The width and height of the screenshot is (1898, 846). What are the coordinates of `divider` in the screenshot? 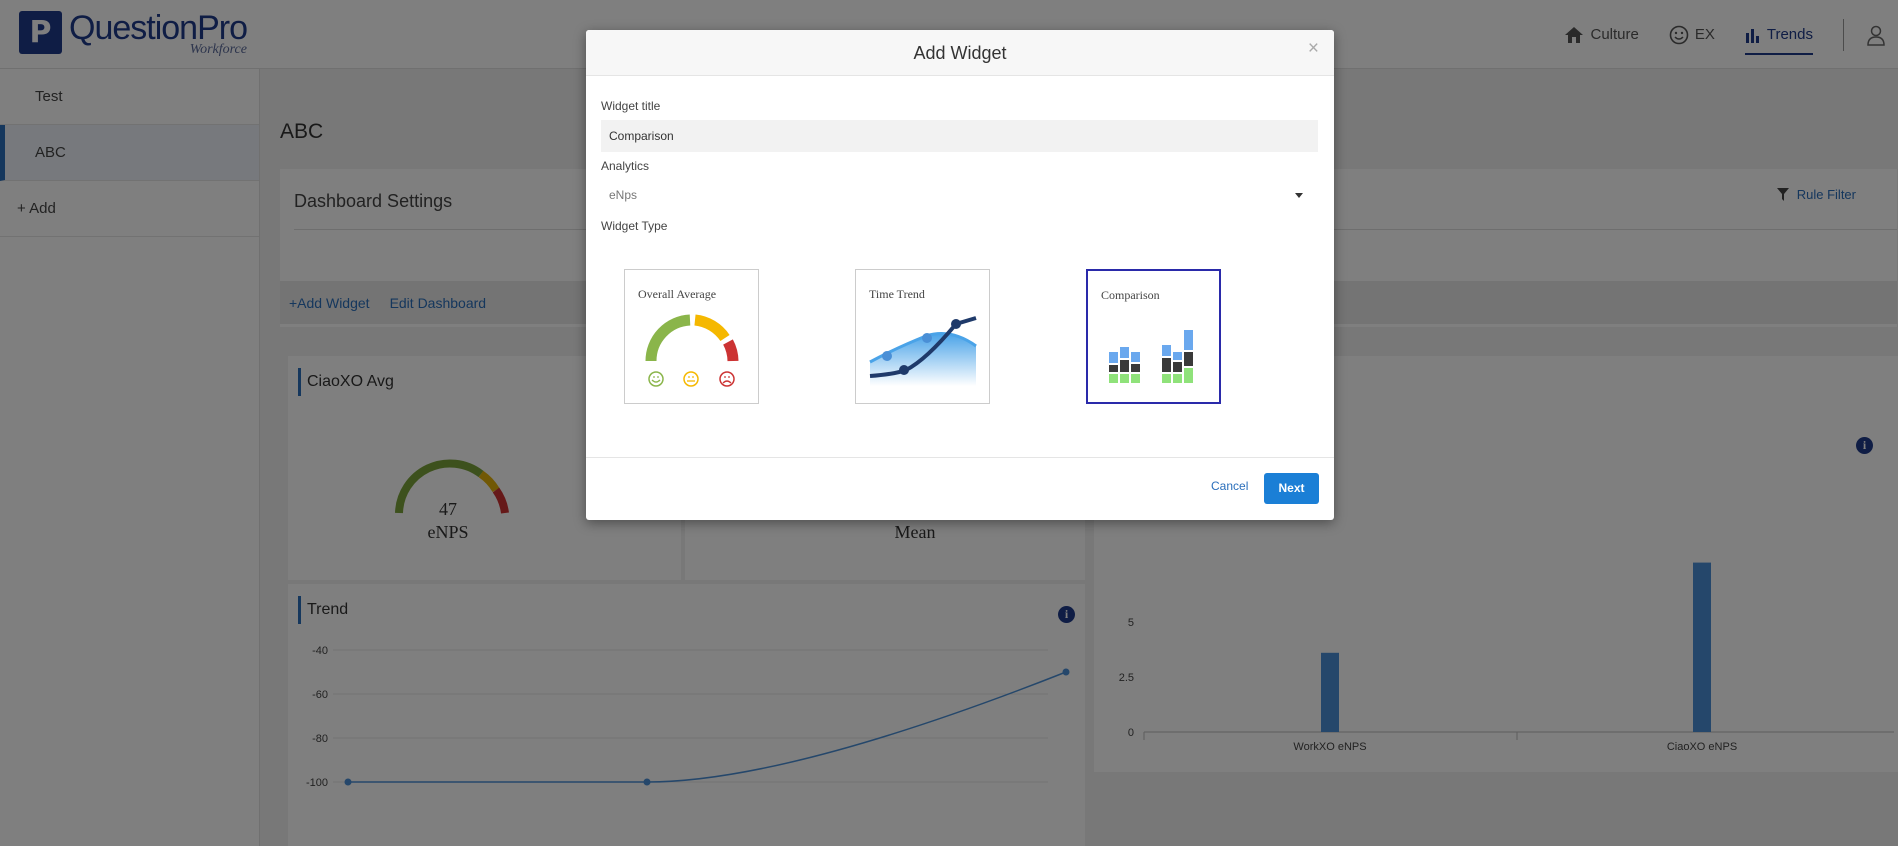 It's located at (960, 457).